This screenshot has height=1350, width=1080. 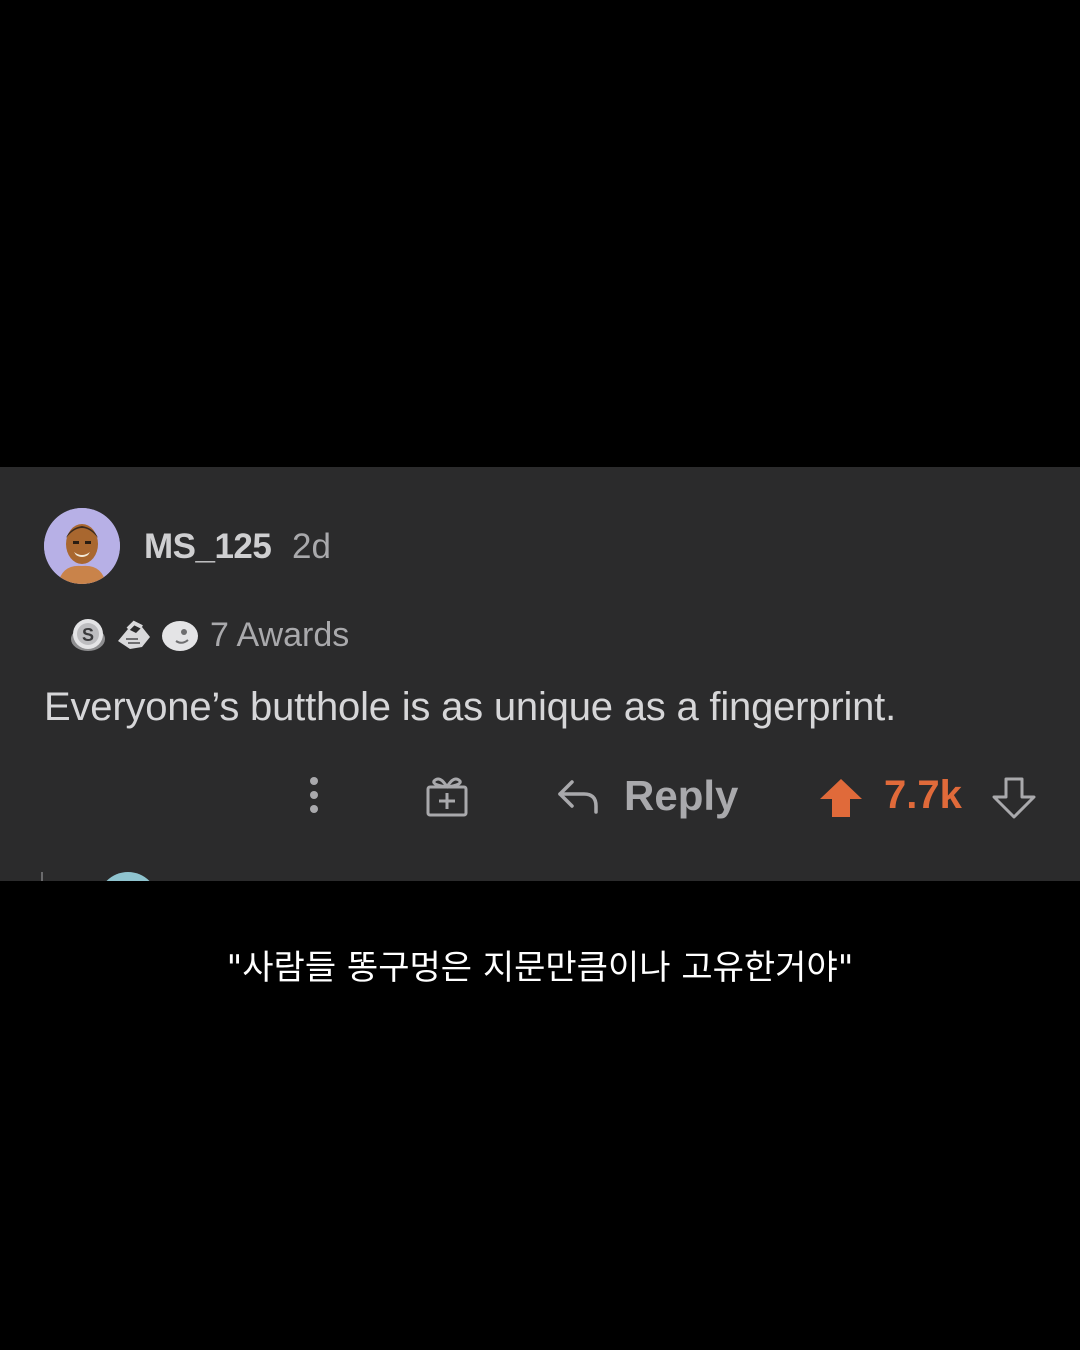 I want to click on avatar-illustration-icon, so click(x=82, y=546).